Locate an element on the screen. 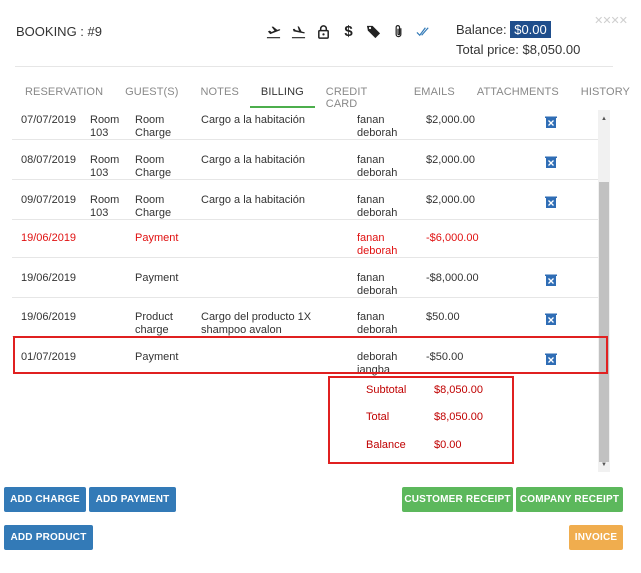 The width and height of the screenshot is (641, 573). cell-amount: -$8,000.00 is located at coordinates (452, 278).